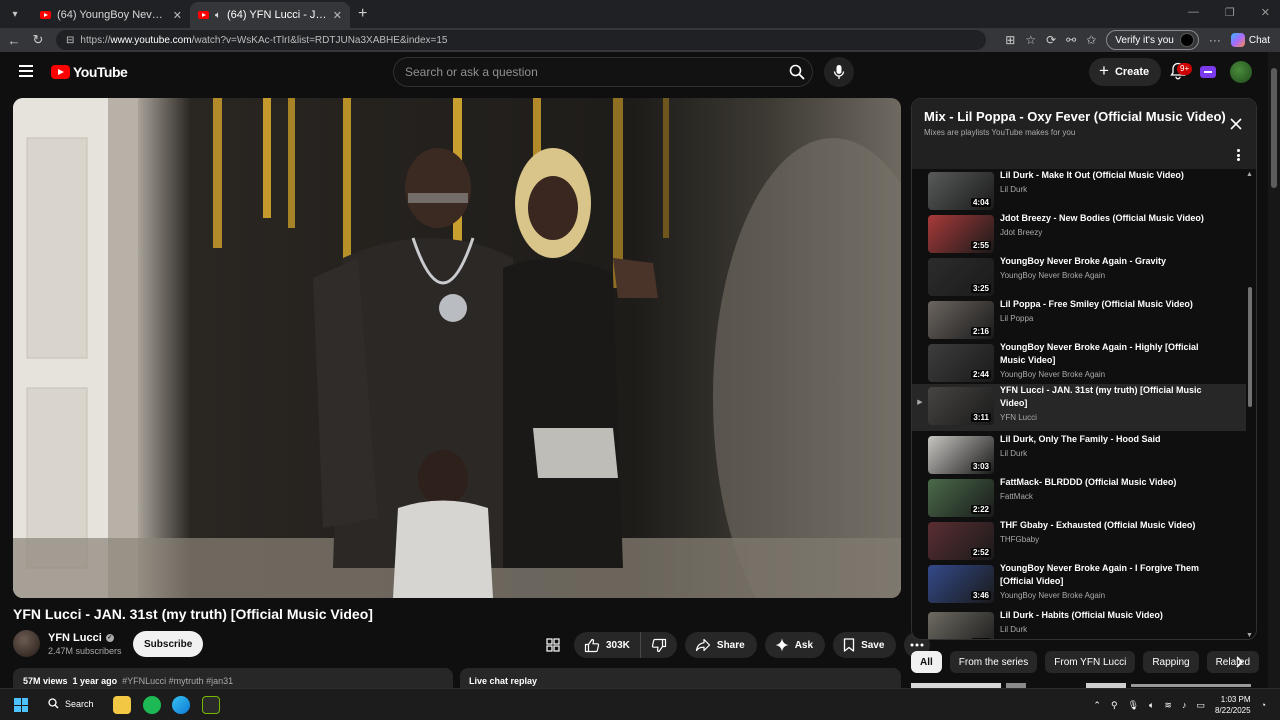 The width and height of the screenshot is (1280, 720). Describe the element at coordinates (15, 14) in the screenshot. I see `tab-list-button: ▾` at that location.